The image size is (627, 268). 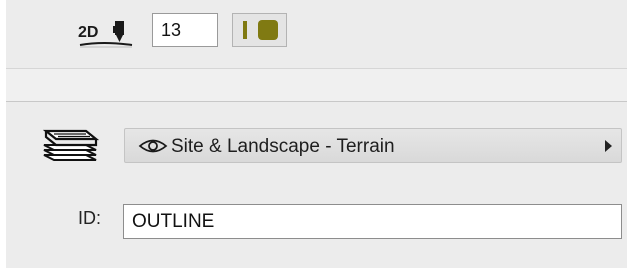 I want to click on pen-color-swatch, so click(x=259, y=30).